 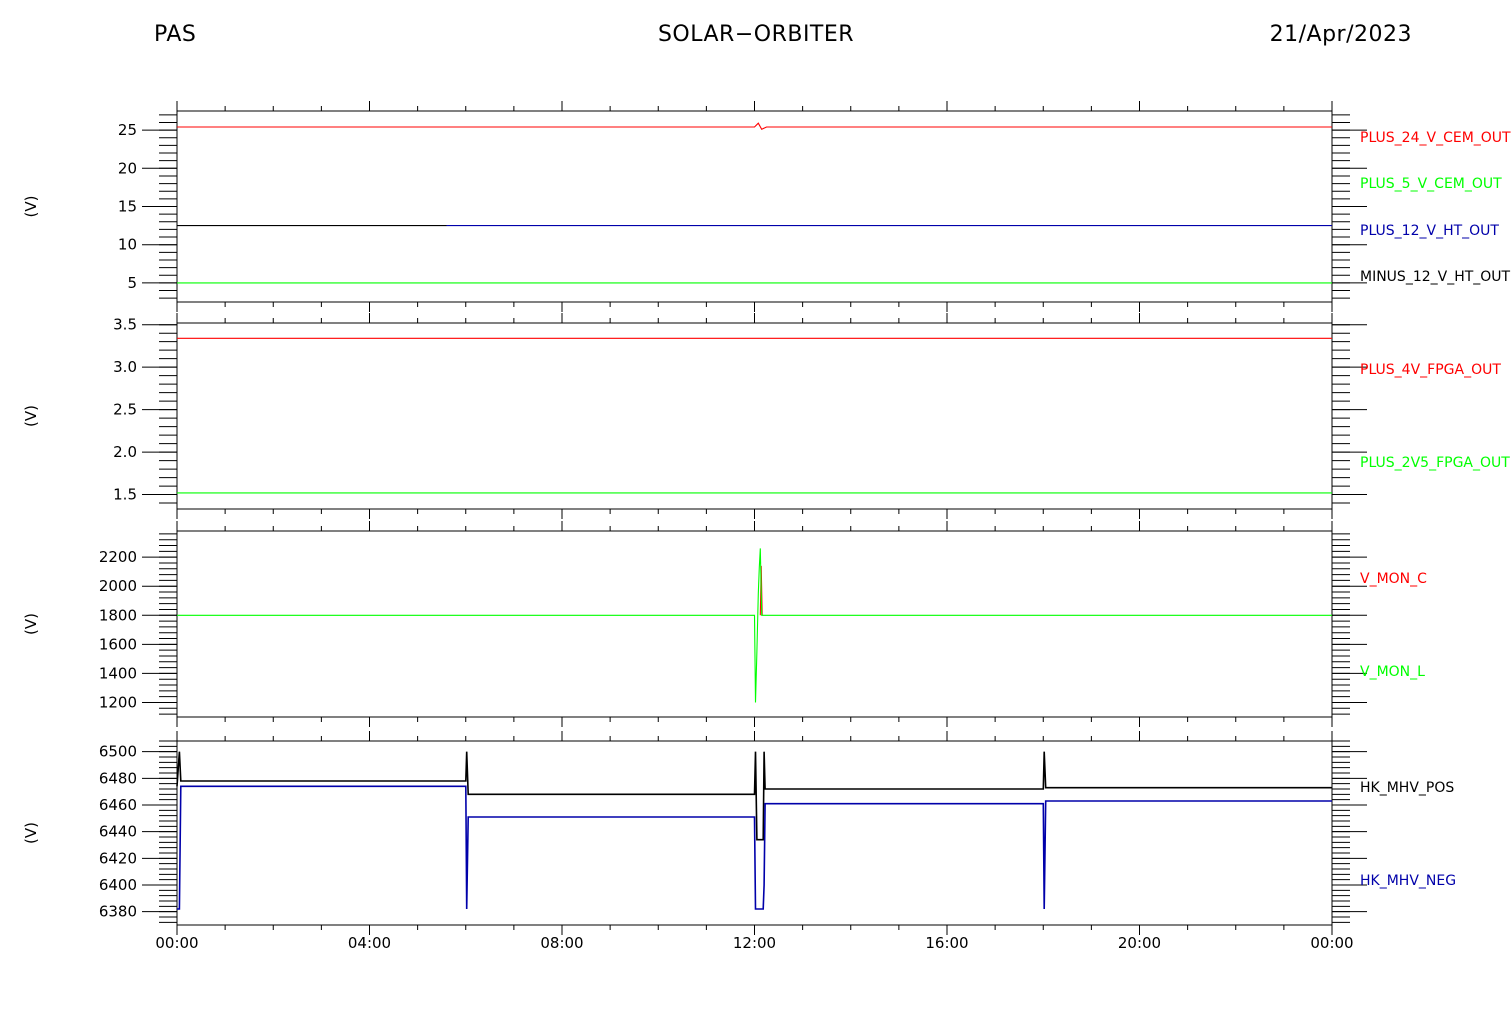 What do you see at coordinates (1435, 463) in the screenshot?
I see `series-label: PLUS_2V5_FPGA_OUT` at bounding box center [1435, 463].